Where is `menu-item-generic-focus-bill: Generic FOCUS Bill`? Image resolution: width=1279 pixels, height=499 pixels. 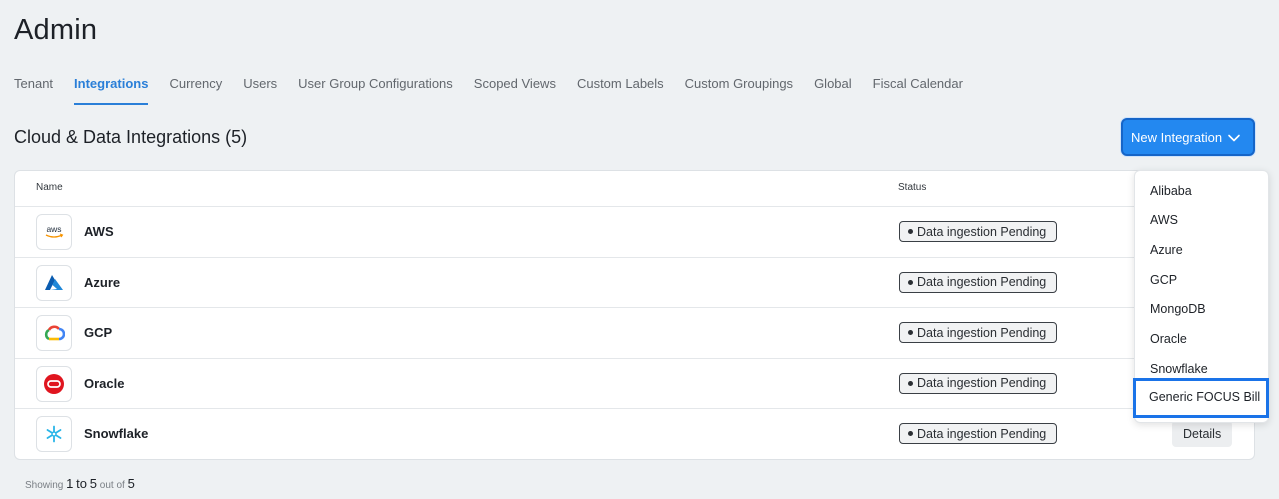 menu-item-generic-focus-bill: Generic FOCUS Bill is located at coordinates (1201, 398).